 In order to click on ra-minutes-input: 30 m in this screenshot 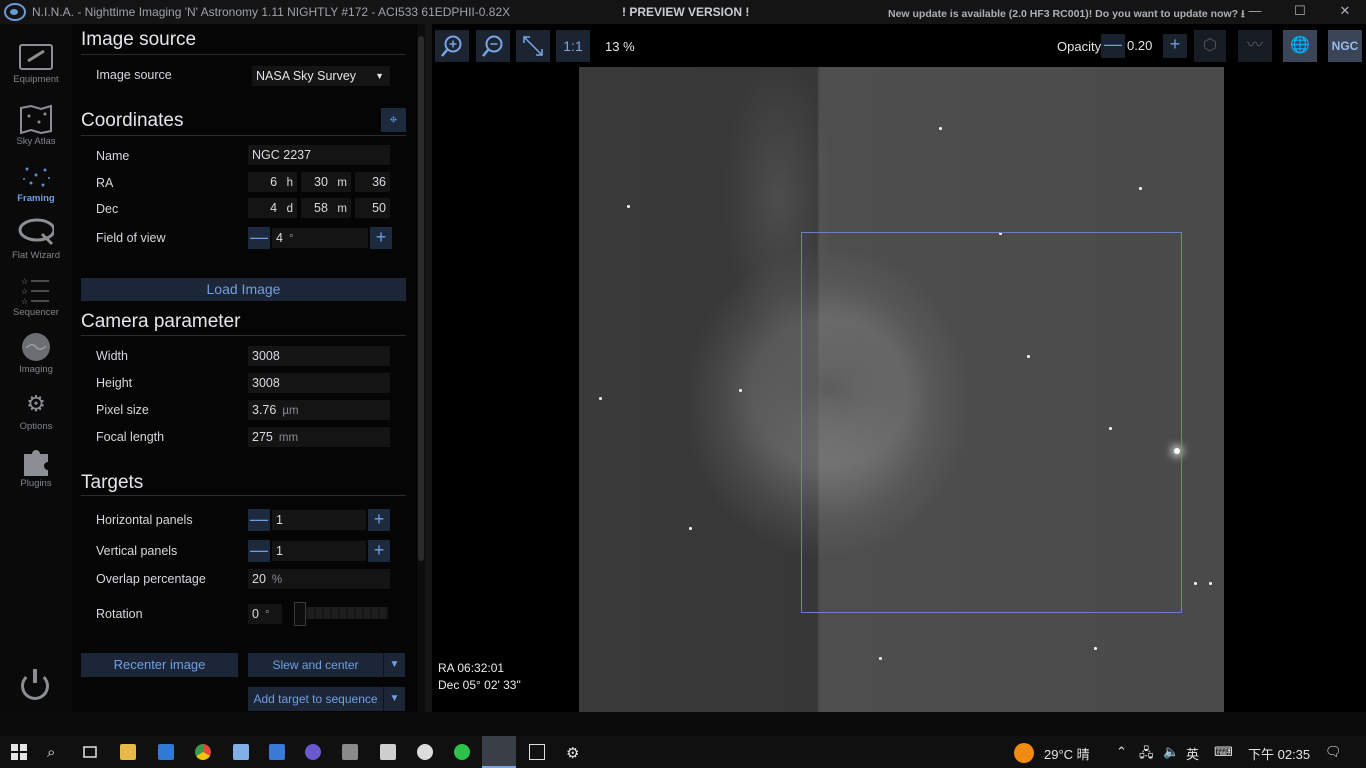, I will do `click(326, 182)`.